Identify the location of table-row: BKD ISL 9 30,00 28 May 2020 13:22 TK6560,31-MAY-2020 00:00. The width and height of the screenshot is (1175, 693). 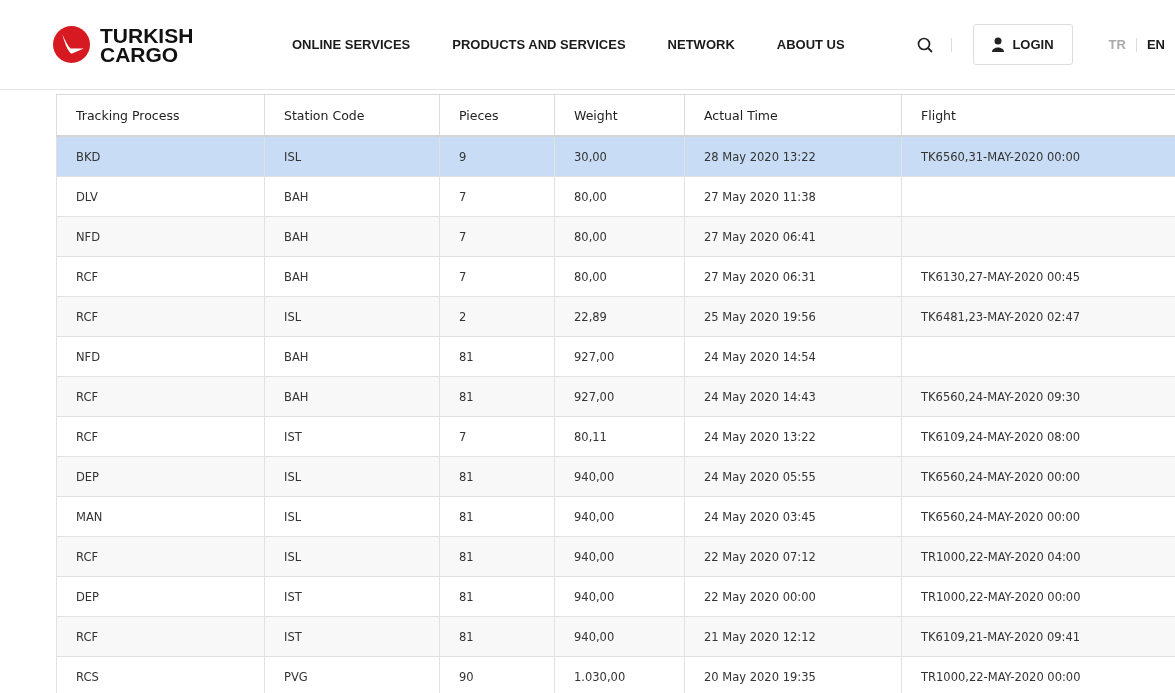
(615, 156).